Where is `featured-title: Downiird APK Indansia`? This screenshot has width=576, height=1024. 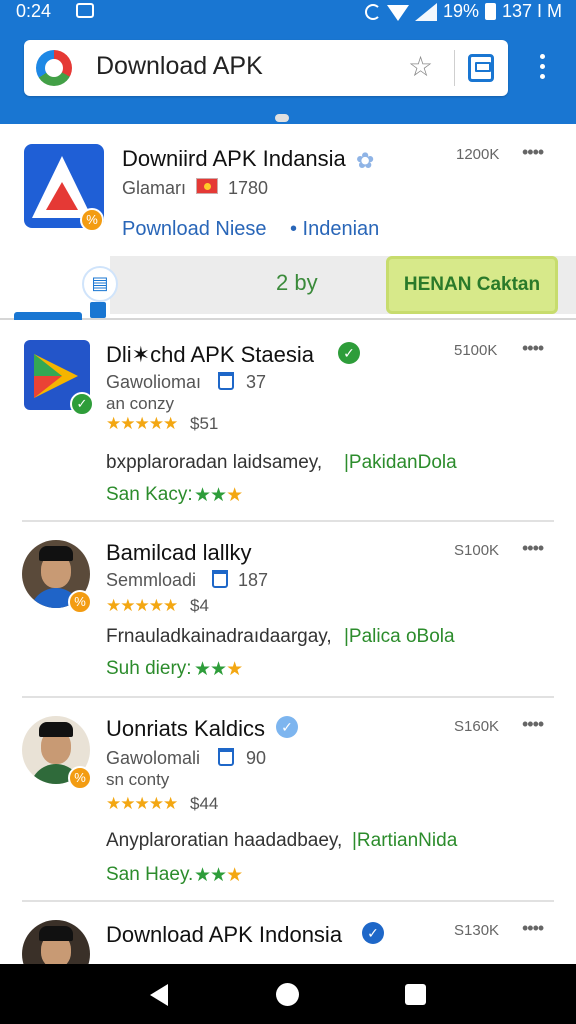
featured-title: Downiird APK Indansia is located at coordinates (234, 159).